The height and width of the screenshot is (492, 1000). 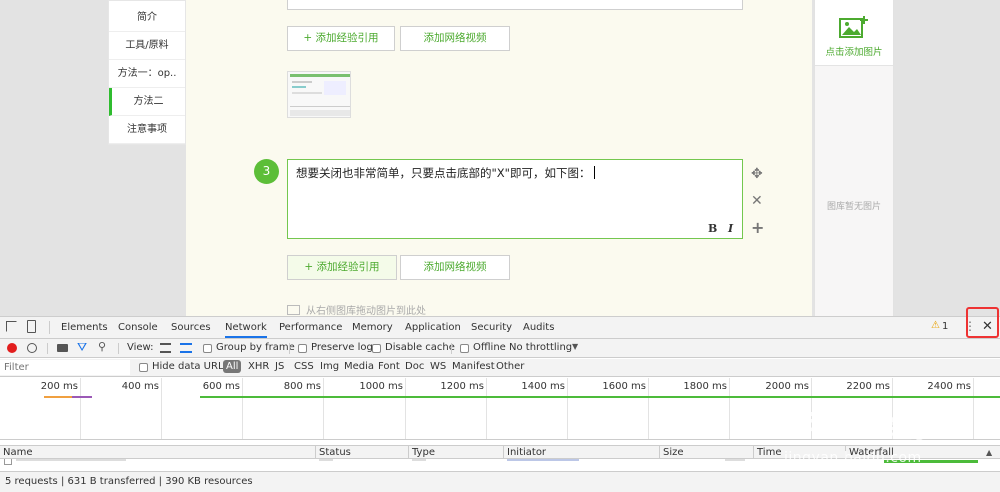 I want to click on column-size: Size, so click(x=673, y=452).